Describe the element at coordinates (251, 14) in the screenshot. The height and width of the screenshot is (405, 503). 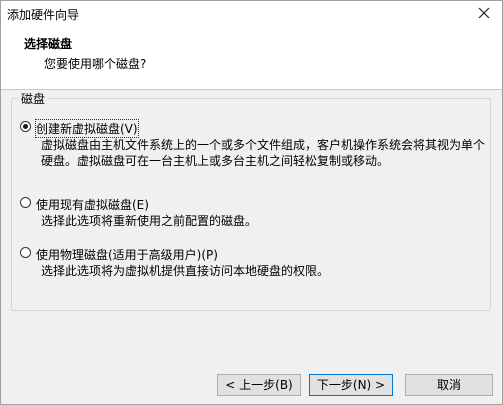
I see `title-bar: 添加硬件向导` at that location.